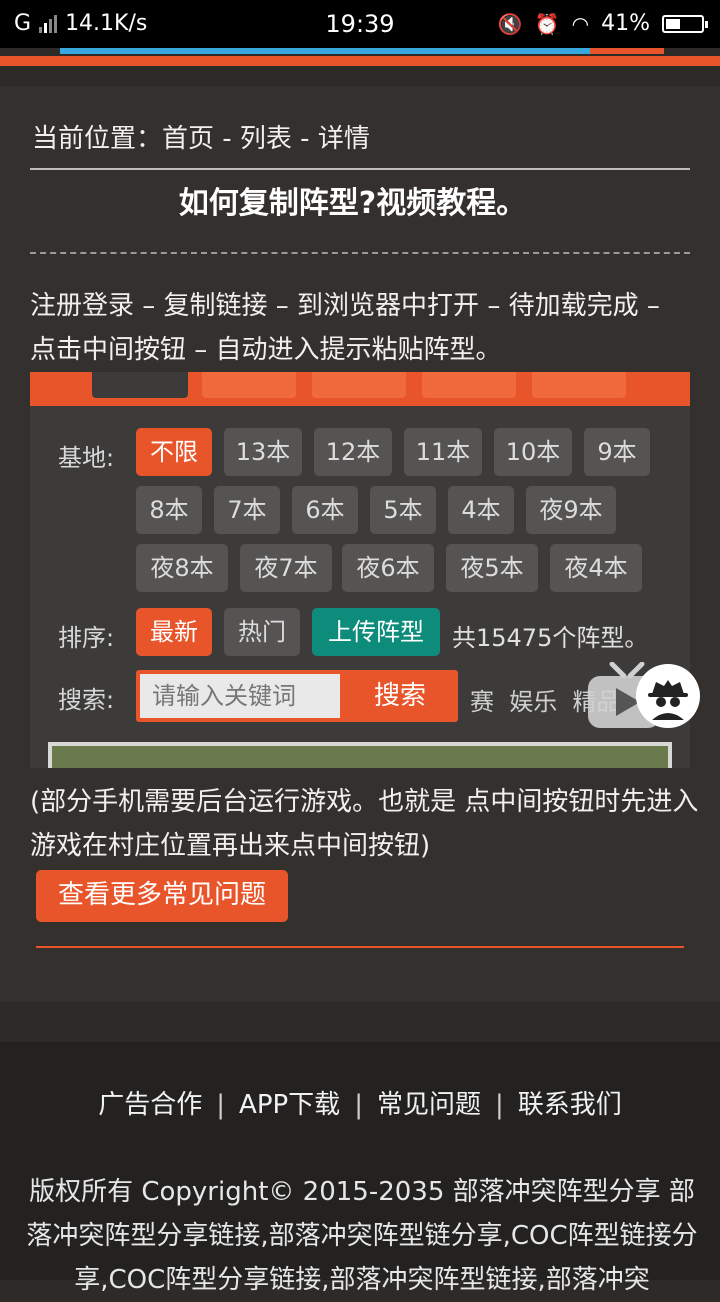  What do you see at coordinates (162, 896) in the screenshot?
I see `more-faq-button: 查看更多常见问题` at bounding box center [162, 896].